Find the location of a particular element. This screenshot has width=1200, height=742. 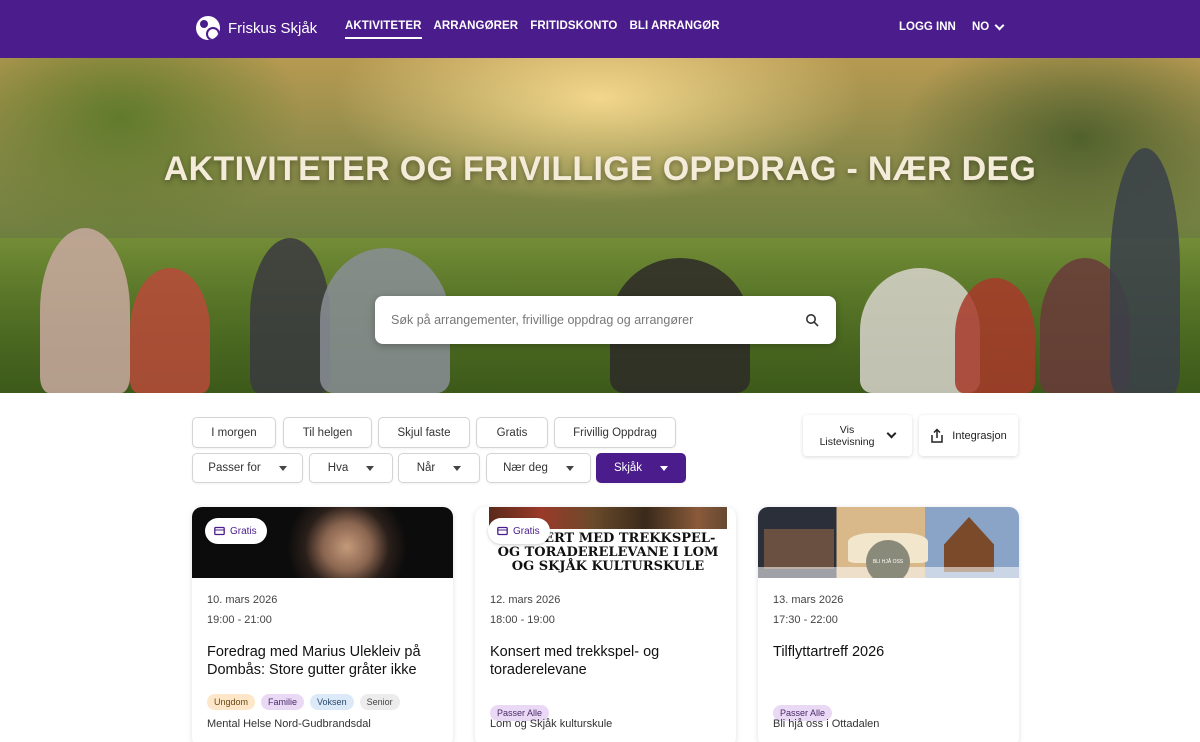

filter-label: Gratis is located at coordinates (512, 432).